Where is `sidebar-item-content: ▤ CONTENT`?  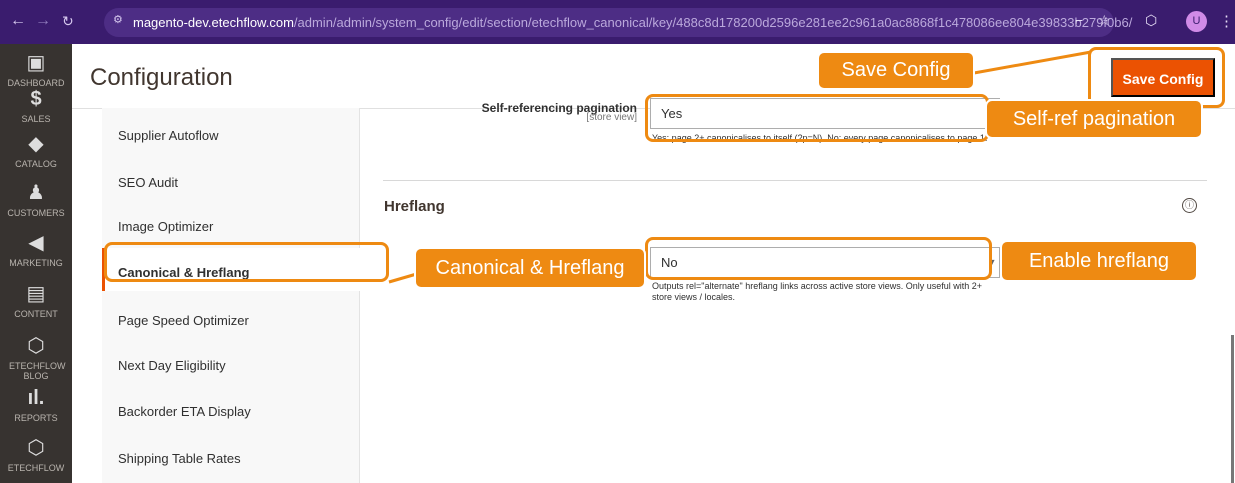 sidebar-item-content: ▤ CONTENT is located at coordinates (36, 300).